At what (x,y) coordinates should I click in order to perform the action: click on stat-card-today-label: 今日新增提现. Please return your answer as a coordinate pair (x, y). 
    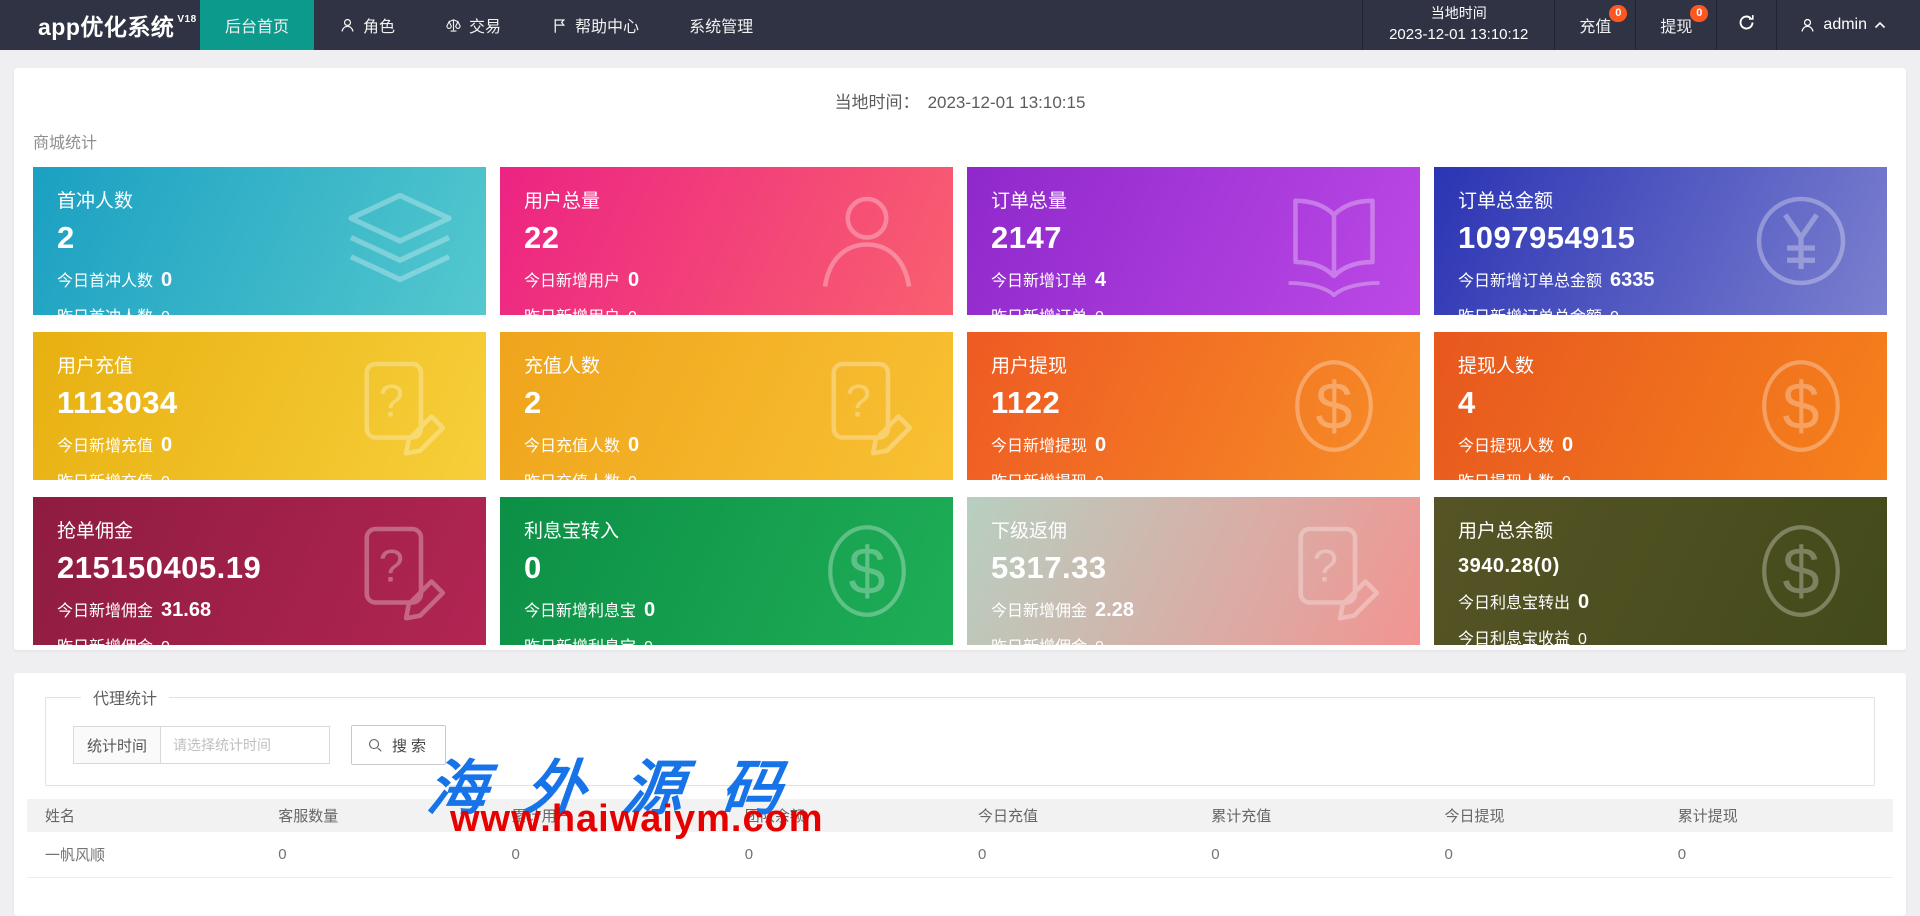
    Looking at the image, I should click on (1039, 446).